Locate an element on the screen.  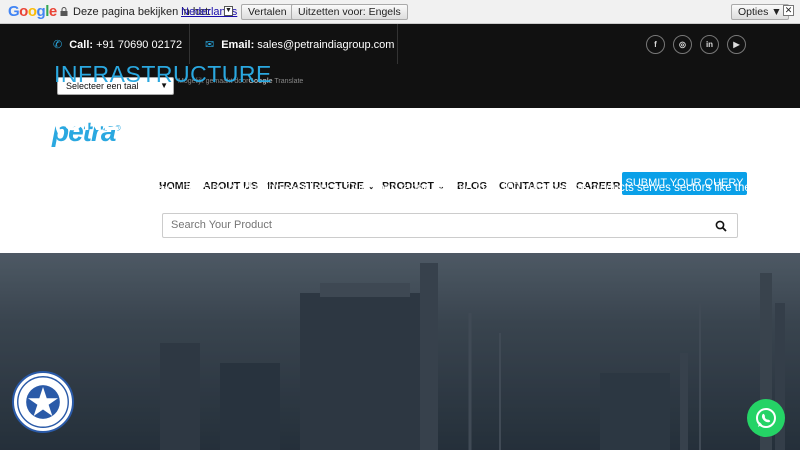
whatsapp-chat-button is located at coordinates (766, 418).